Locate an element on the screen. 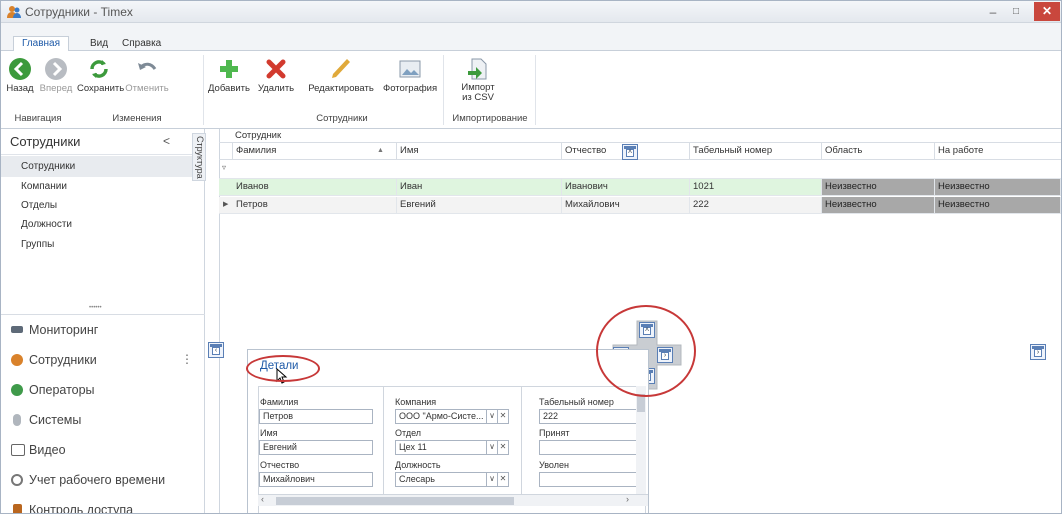 This screenshot has height=514, width=1062. column-header-employee-number: Табельный номер is located at coordinates (756, 151).